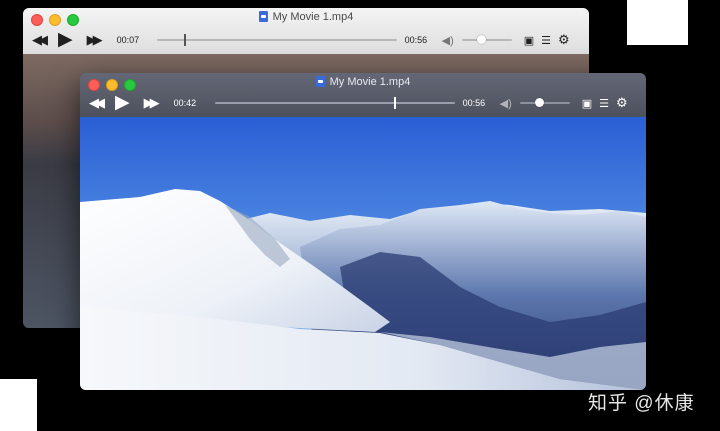  What do you see at coordinates (641, 403) in the screenshot?
I see `watermark-text: 知乎 @休康` at bounding box center [641, 403].